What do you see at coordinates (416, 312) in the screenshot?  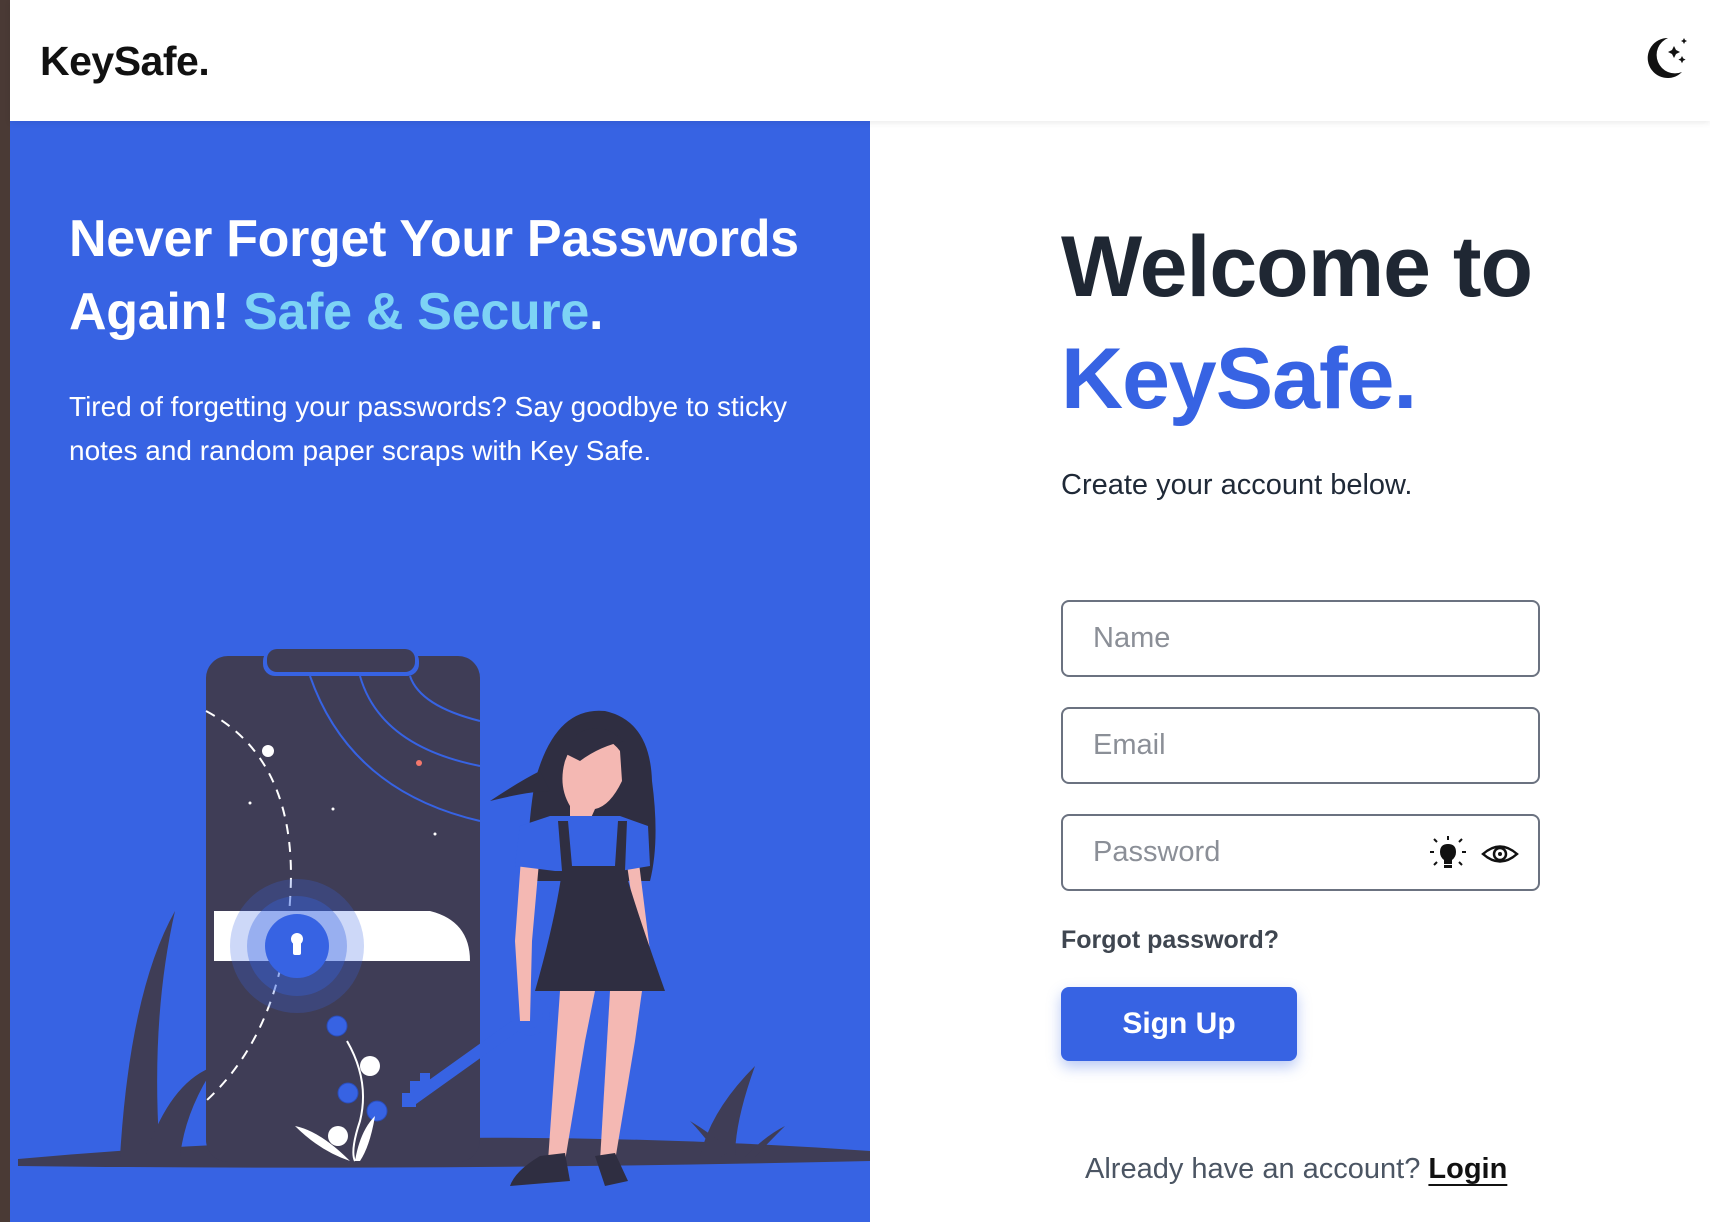 I see `hero-title-accent: Safe & Secure` at bounding box center [416, 312].